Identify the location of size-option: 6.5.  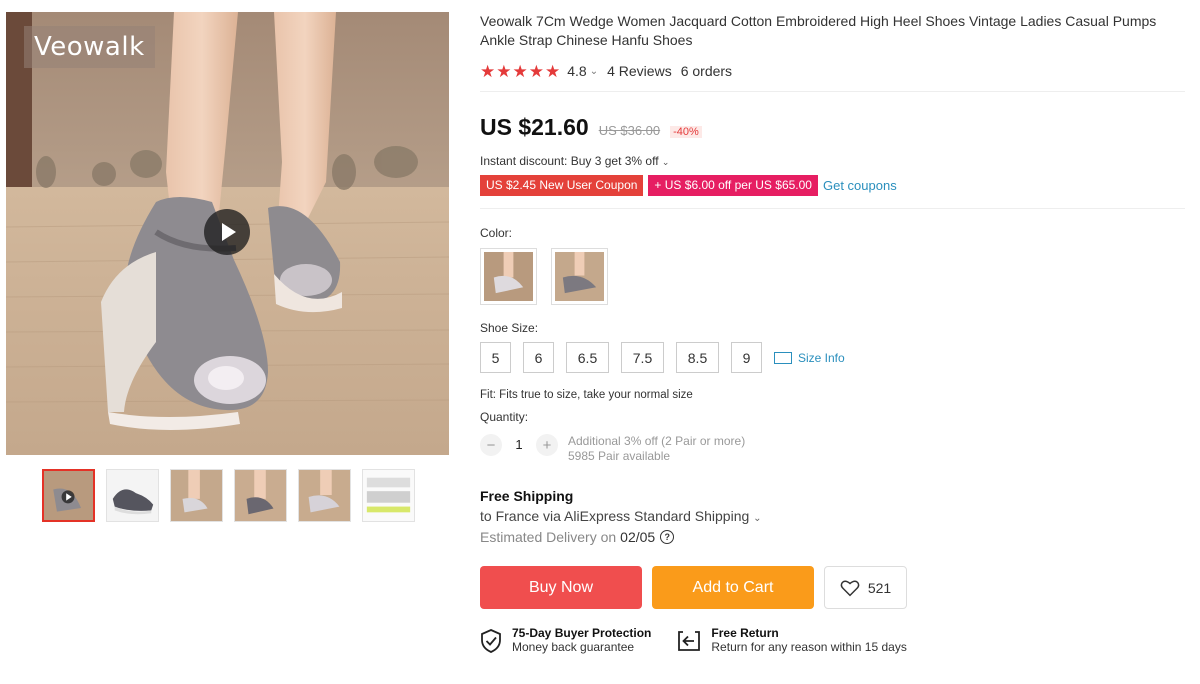
(587, 357).